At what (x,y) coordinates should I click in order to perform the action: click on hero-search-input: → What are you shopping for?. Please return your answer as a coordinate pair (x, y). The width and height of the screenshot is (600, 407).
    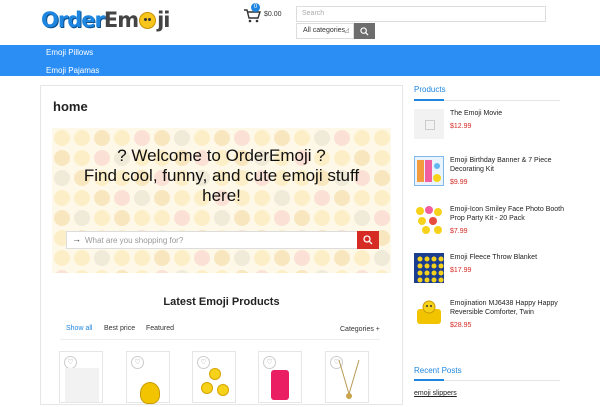
    Looking at the image, I should click on (222, 240).